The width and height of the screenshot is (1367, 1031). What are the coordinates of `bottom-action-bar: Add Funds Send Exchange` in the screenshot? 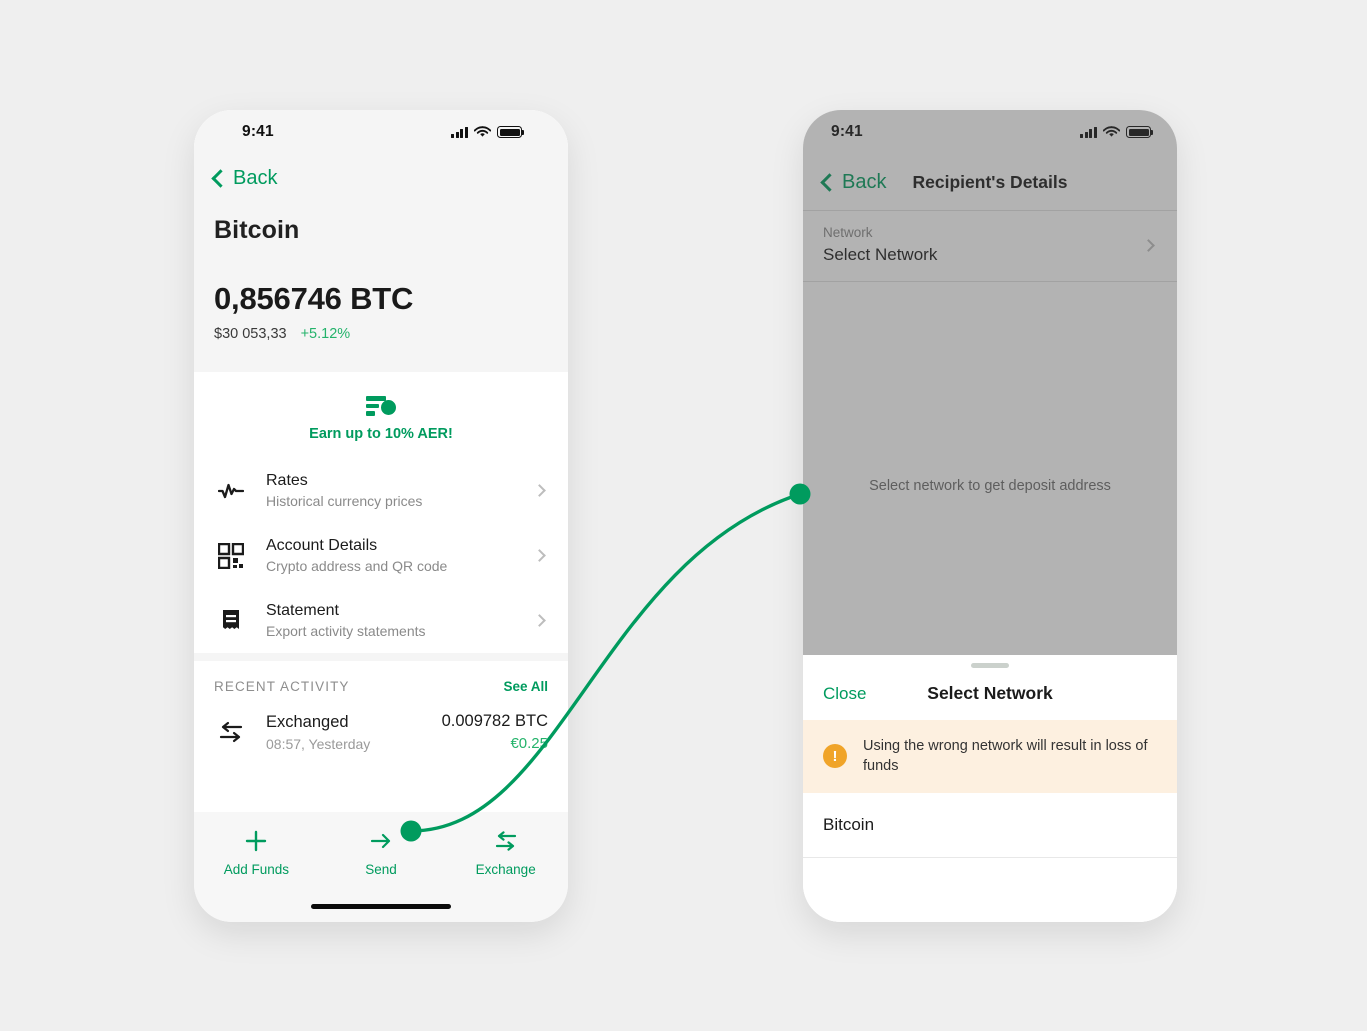 It's located at (381, 867).